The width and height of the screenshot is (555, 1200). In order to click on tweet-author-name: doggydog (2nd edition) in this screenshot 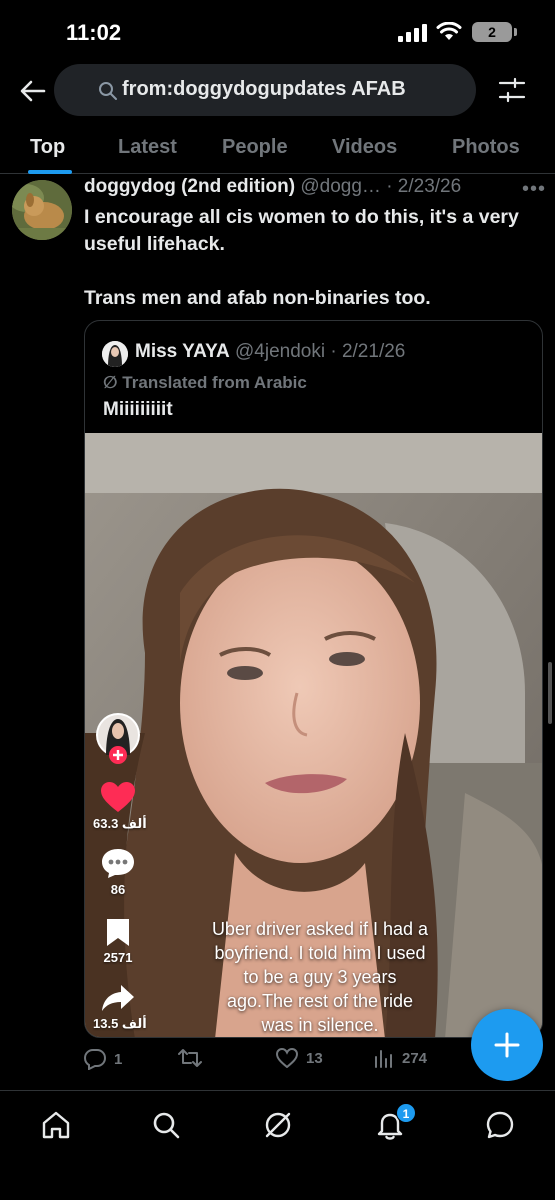, I will do `click(189, 186)`.